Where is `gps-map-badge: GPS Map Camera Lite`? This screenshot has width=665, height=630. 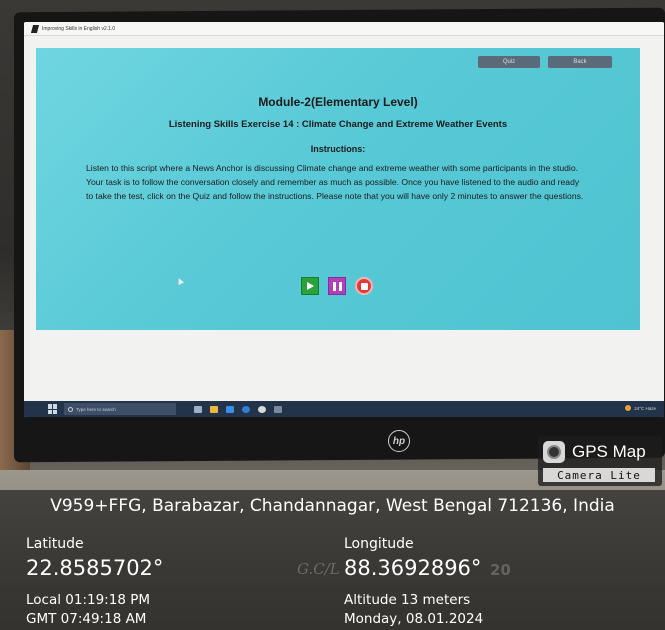 gps-map-badge: GPS Map Camera Lite is located at coordinates (600, 461).